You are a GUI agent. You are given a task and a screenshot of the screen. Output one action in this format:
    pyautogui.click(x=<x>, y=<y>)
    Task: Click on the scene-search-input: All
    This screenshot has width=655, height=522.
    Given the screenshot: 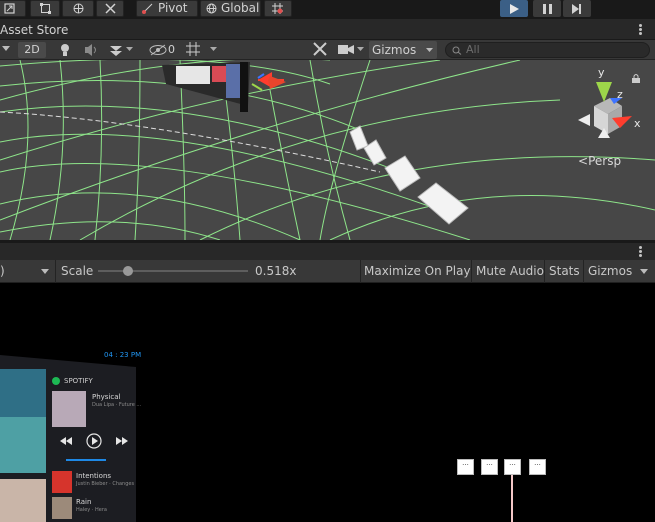 What is the action you would take?
    pyautogui.click(x=547, y=50)
    